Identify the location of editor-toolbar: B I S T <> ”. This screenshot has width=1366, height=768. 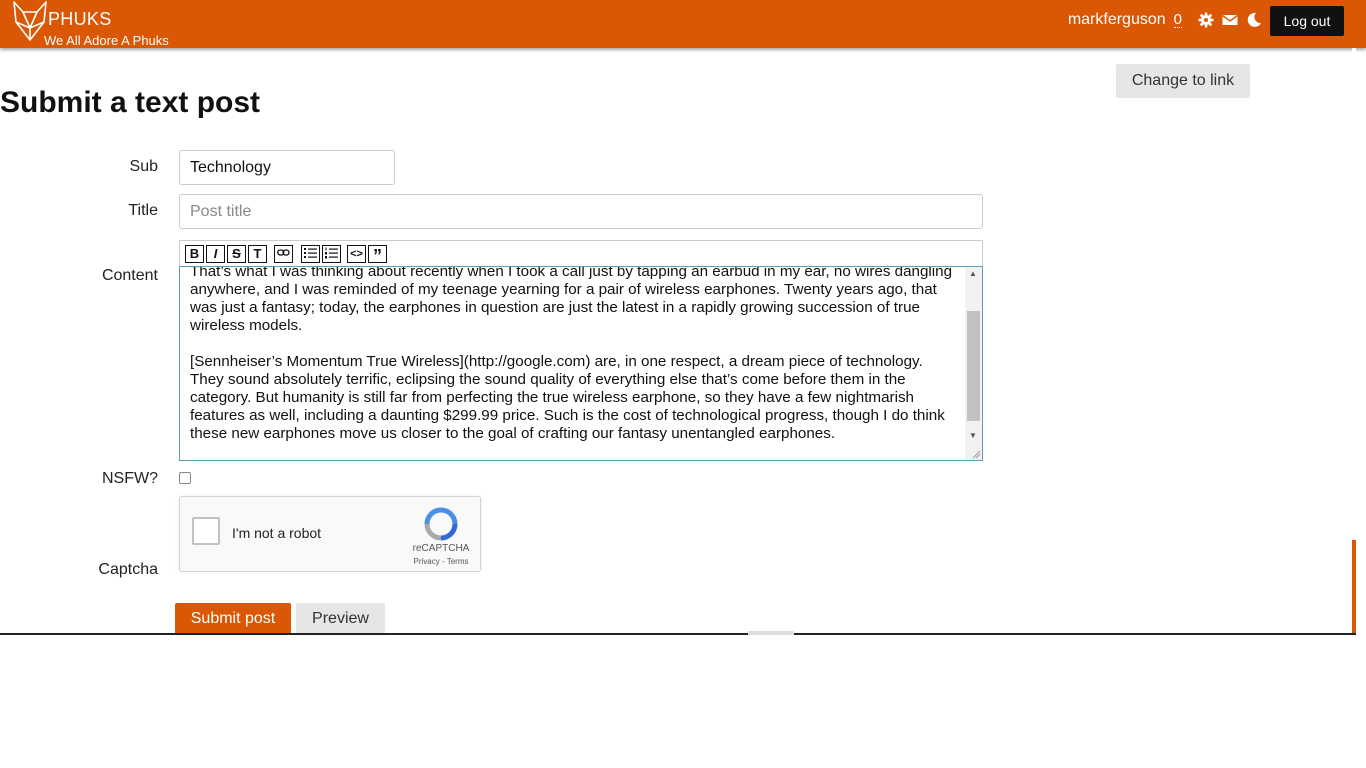
(581, 253).